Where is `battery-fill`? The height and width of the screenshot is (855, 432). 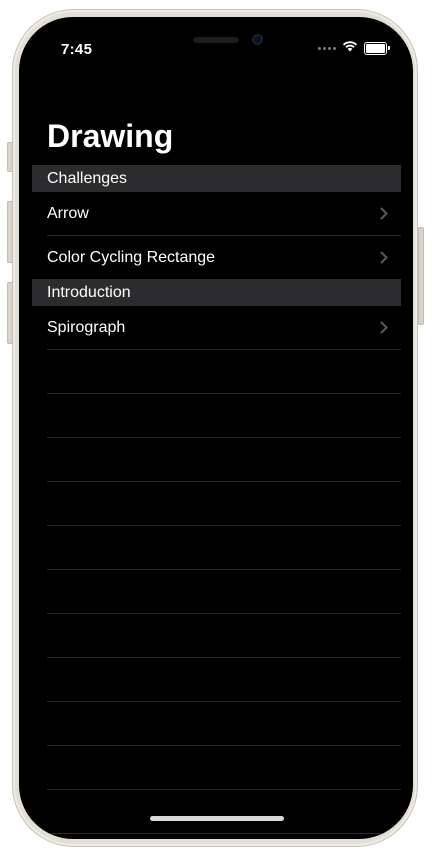
battery-fill is located at coordinates (375, 48).